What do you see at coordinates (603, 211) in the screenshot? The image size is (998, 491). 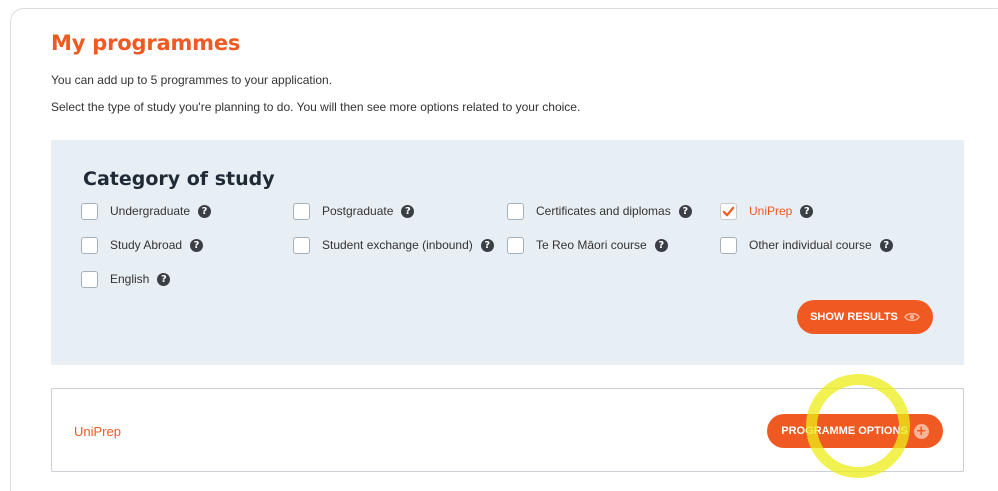 I see `option-label: Certificates and diplomas` at bounding box center [603, 211].